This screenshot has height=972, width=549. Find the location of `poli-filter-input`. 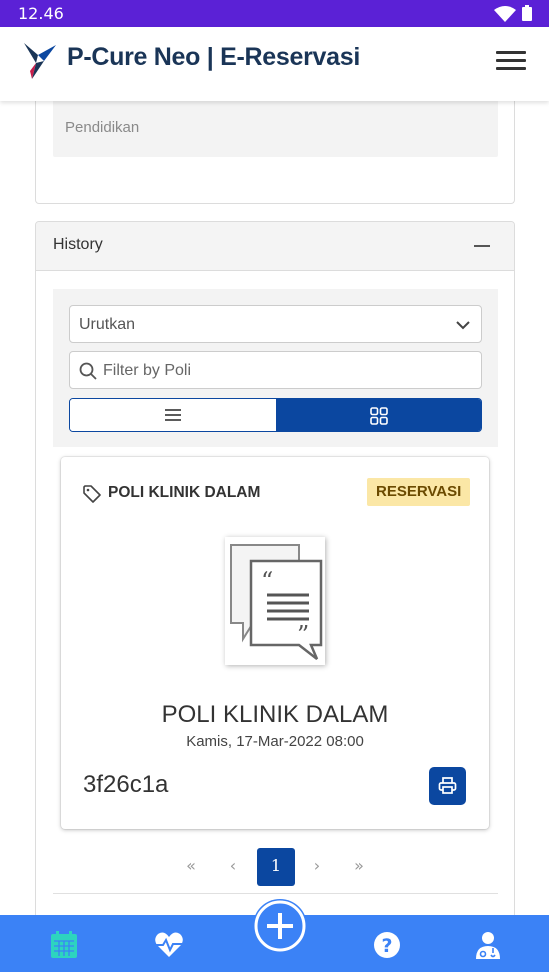

poli-filter-input is located at coordinates (283, 371).